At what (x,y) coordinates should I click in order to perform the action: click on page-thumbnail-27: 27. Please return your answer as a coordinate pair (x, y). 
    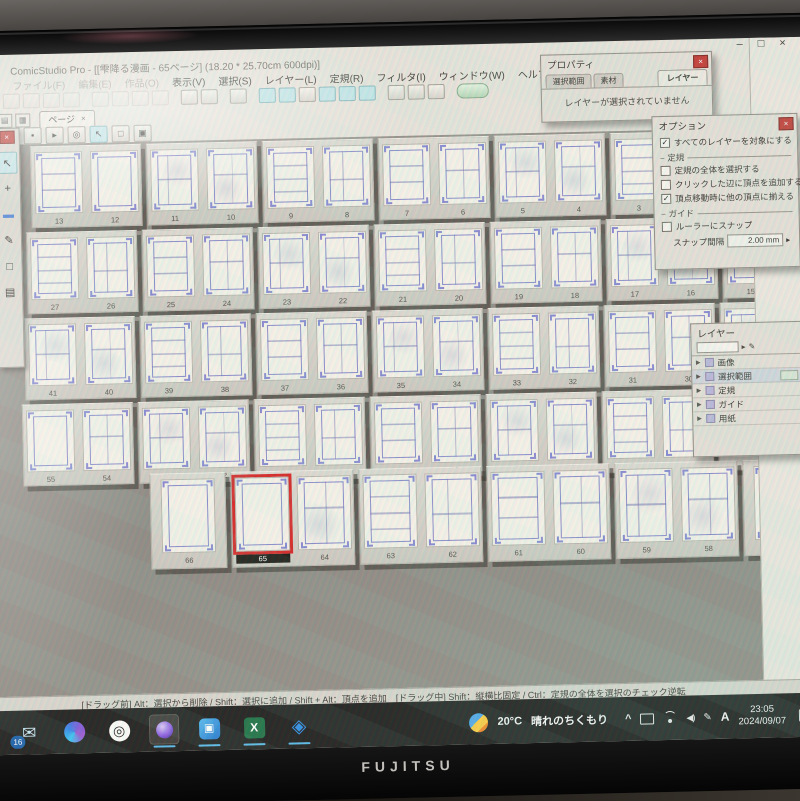
    Looking at the image, I should click on (54, 275).